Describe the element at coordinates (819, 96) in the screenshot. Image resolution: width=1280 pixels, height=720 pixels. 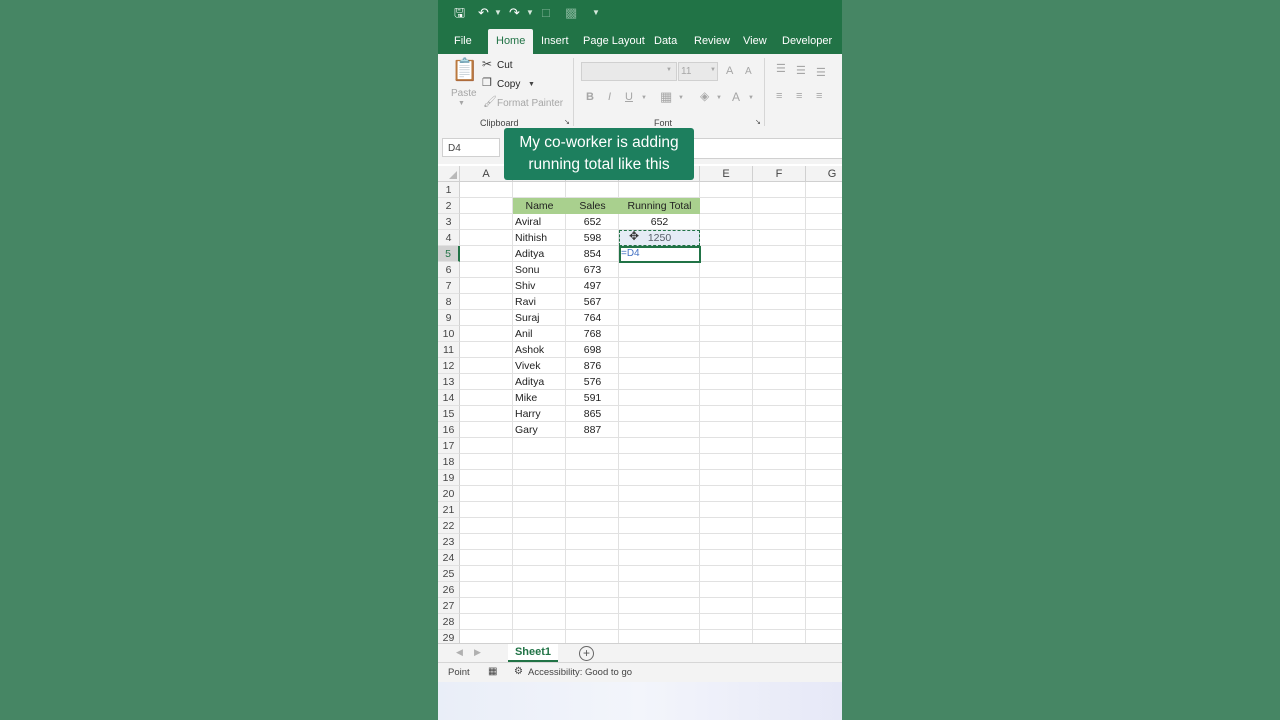
I see `align-right-icon: ≡` at that location.